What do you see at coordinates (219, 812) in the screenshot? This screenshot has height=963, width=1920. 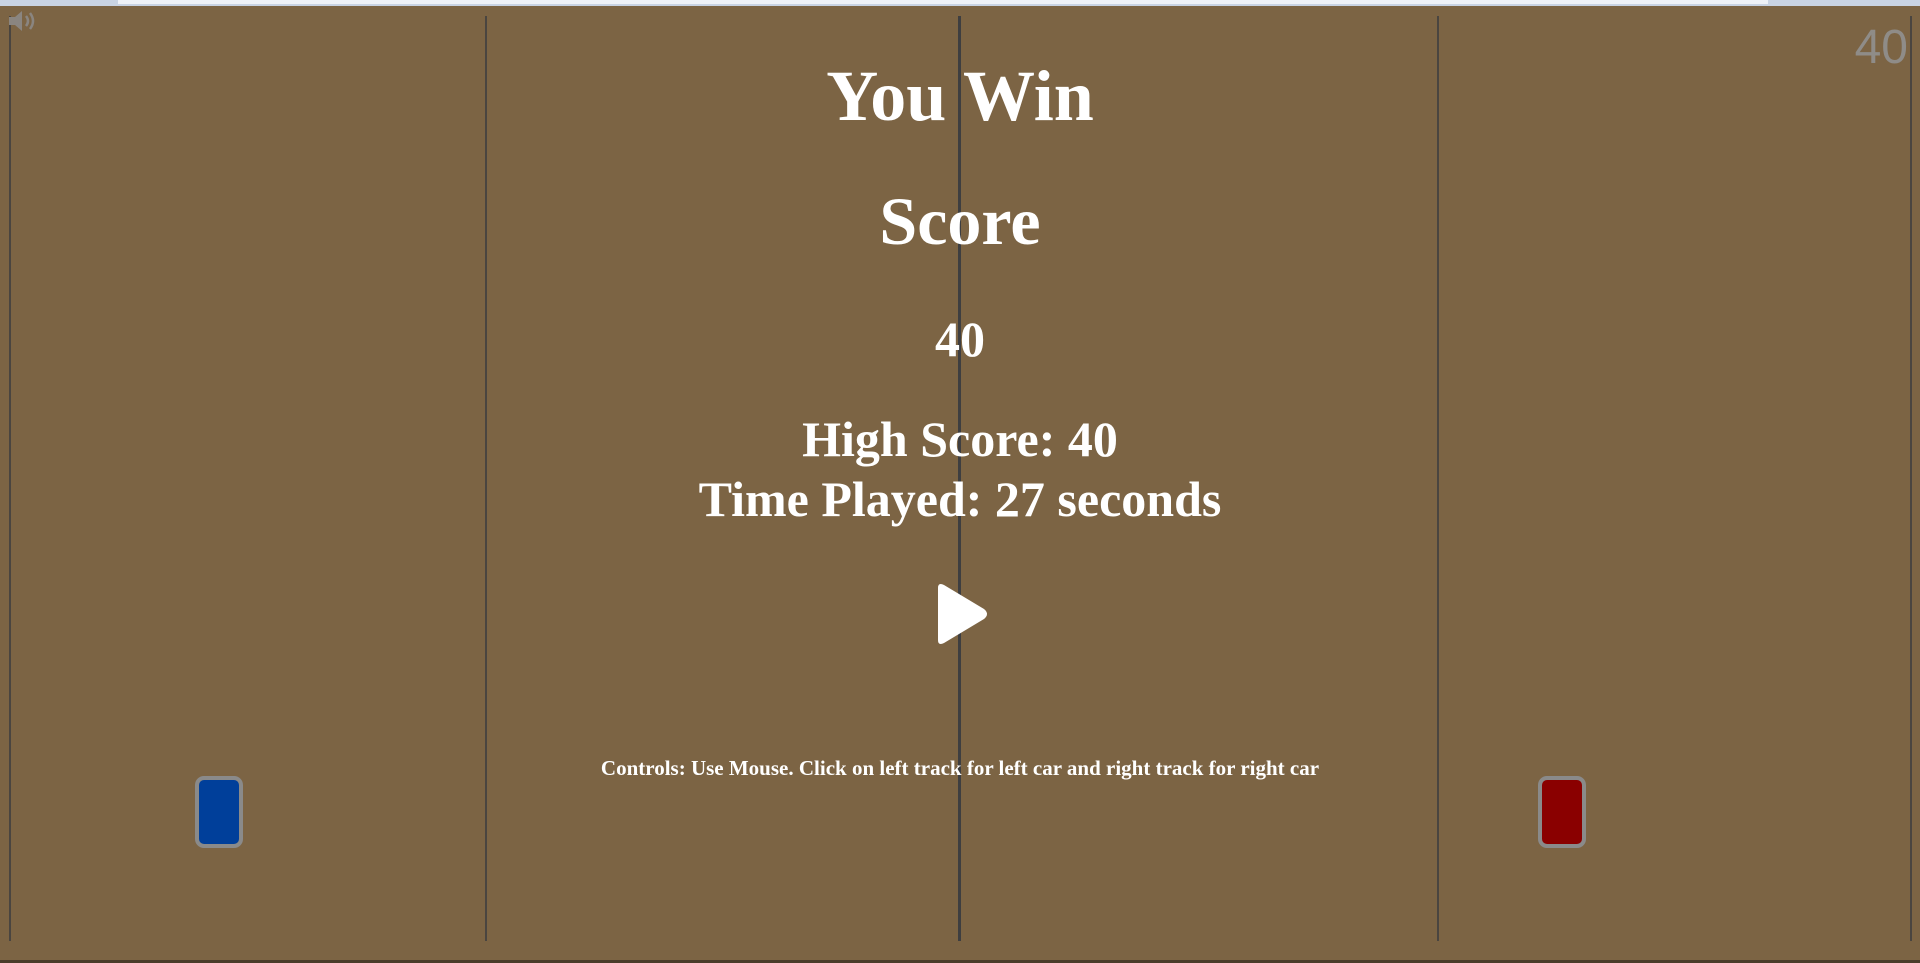 I see `blue-car` at bounding box center [219, 812].